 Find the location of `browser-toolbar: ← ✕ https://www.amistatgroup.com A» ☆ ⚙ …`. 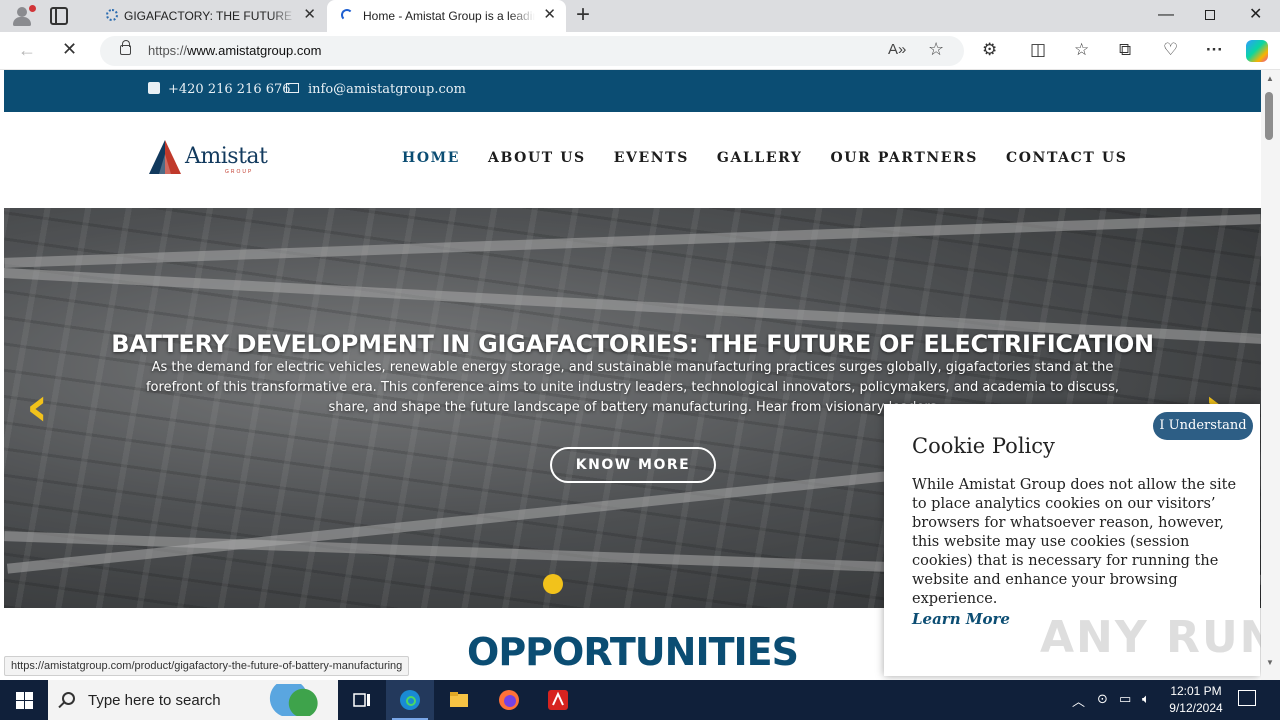

browser-toolbar: ← ✕ https://www.amistatgroup.com A» ☆ ⚙ … is located at coordinates (640, 51).